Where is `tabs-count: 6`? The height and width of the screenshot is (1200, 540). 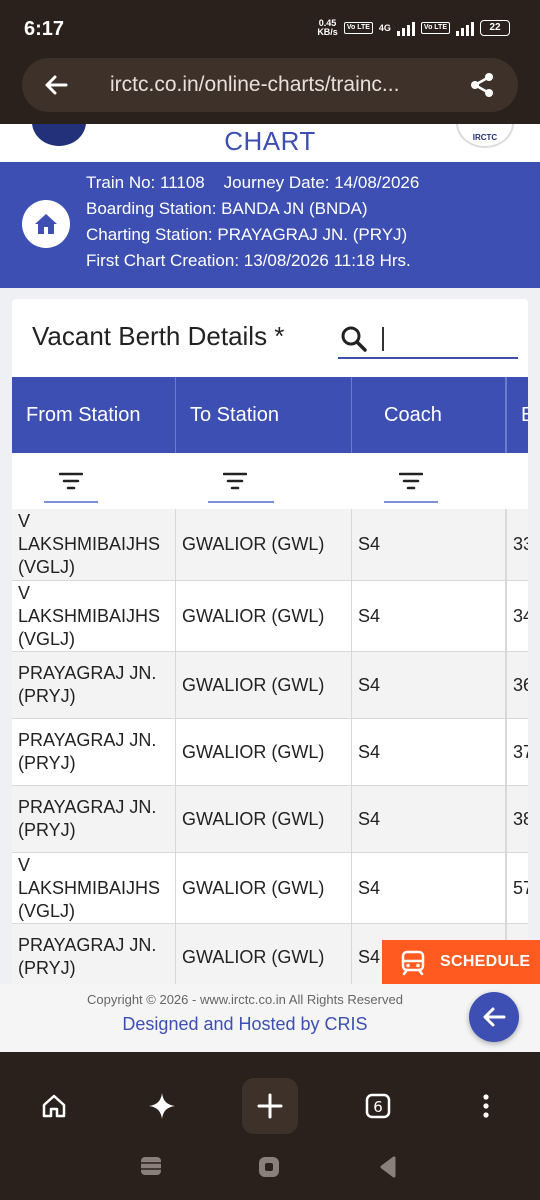 tabs-count: 6 is located at coordinates (378, 1107).